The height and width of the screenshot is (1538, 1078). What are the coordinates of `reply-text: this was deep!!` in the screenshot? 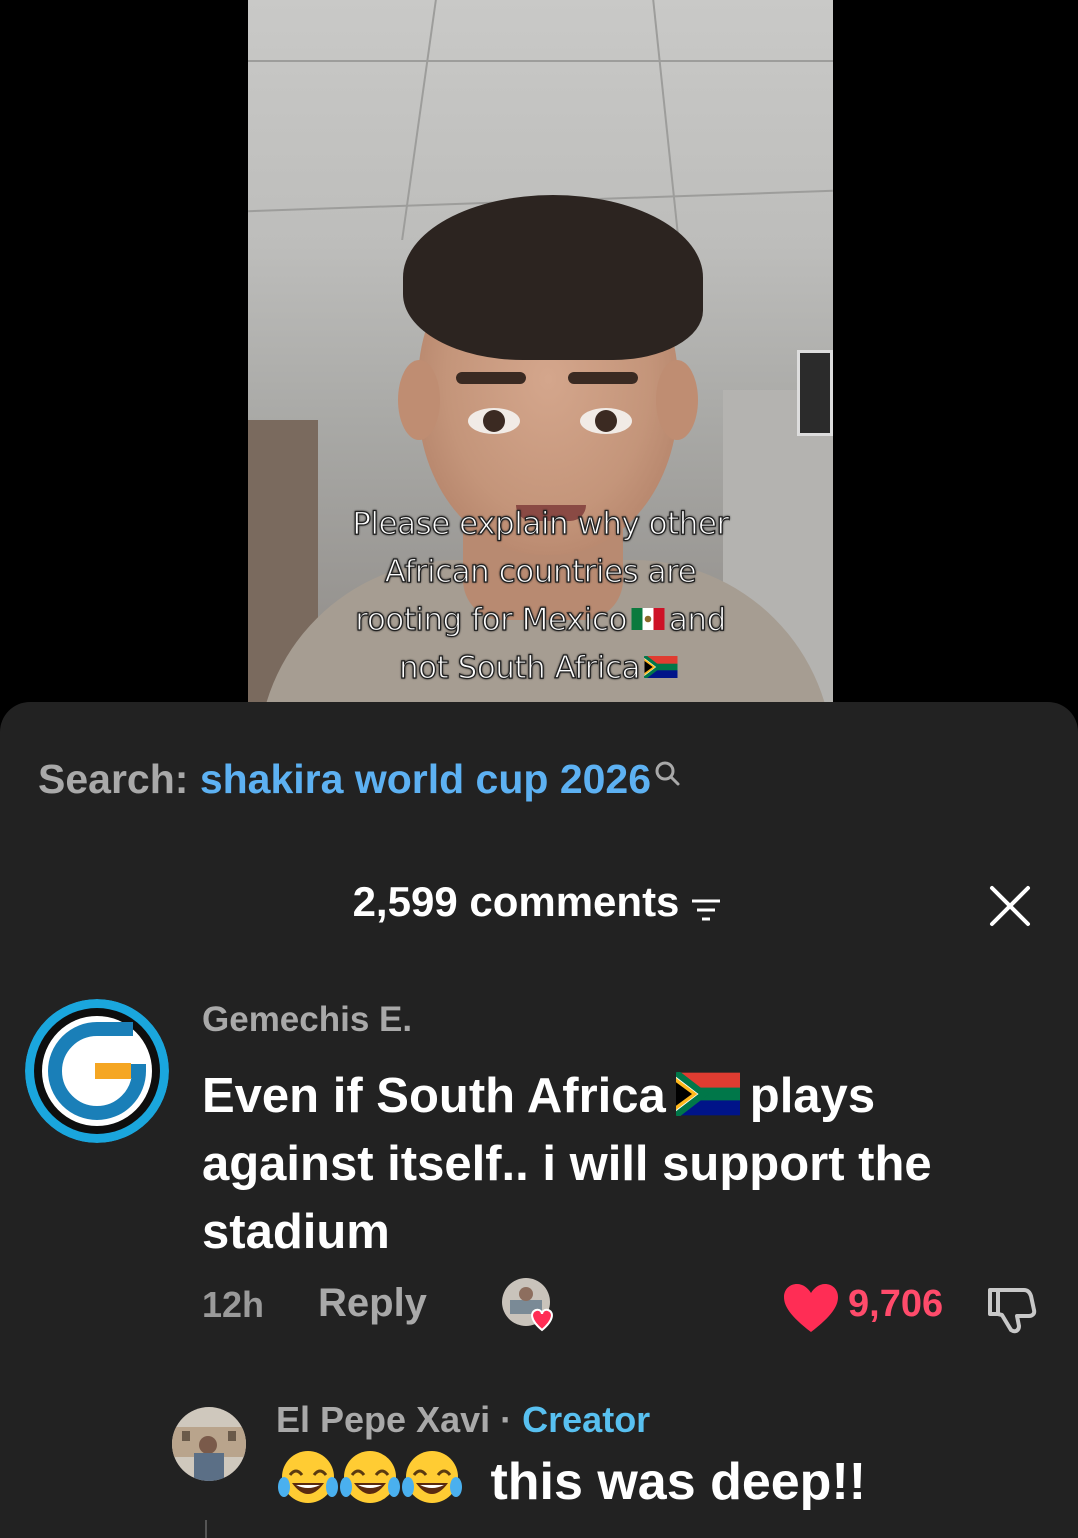 It's located at (571, 1484).